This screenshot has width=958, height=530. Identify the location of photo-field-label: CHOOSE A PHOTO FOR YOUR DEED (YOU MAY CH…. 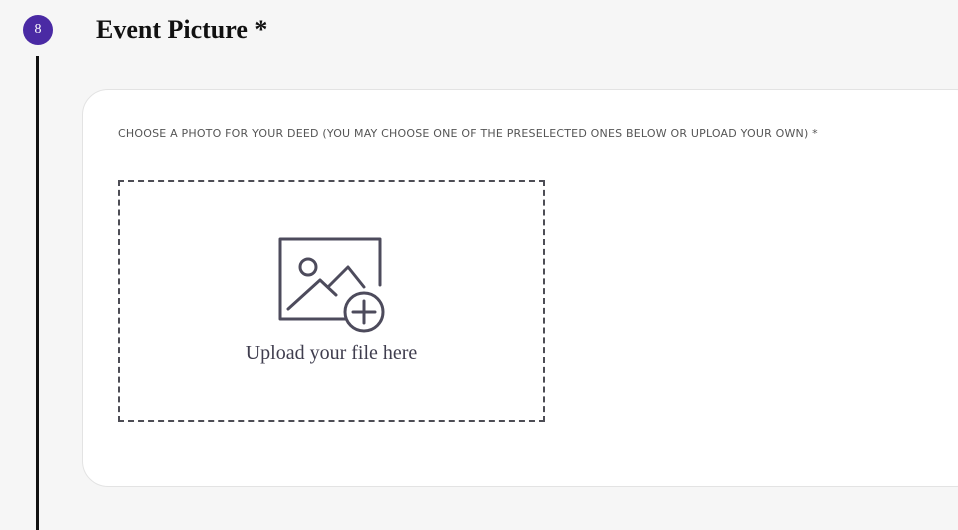
(468, 133).